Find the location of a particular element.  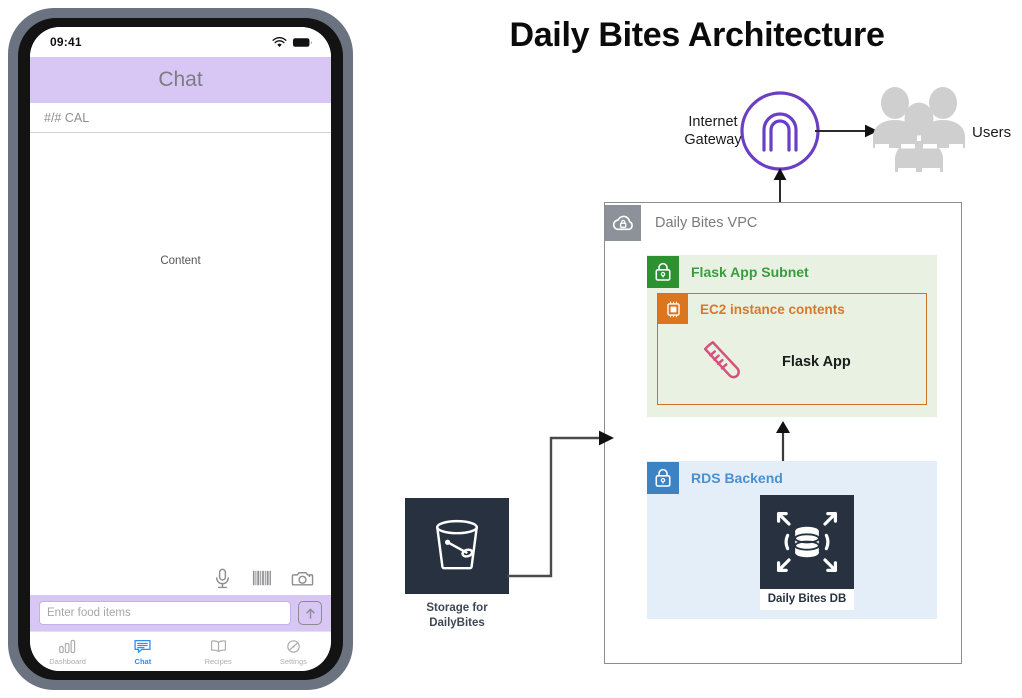

barcode-icon is located at coordinates (262, 578).